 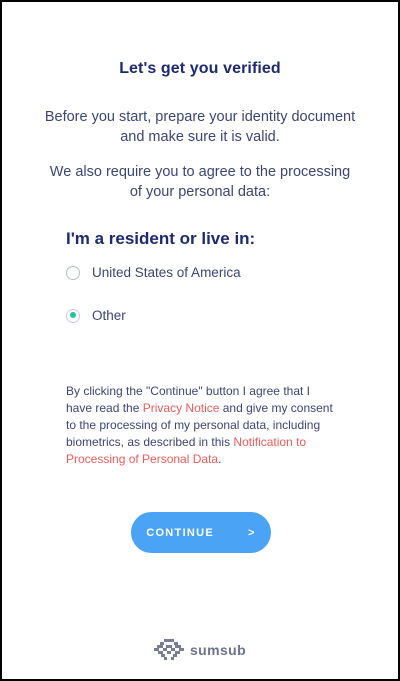 I want to click on chevron-right-icon: >, so click(x=252, y=532).